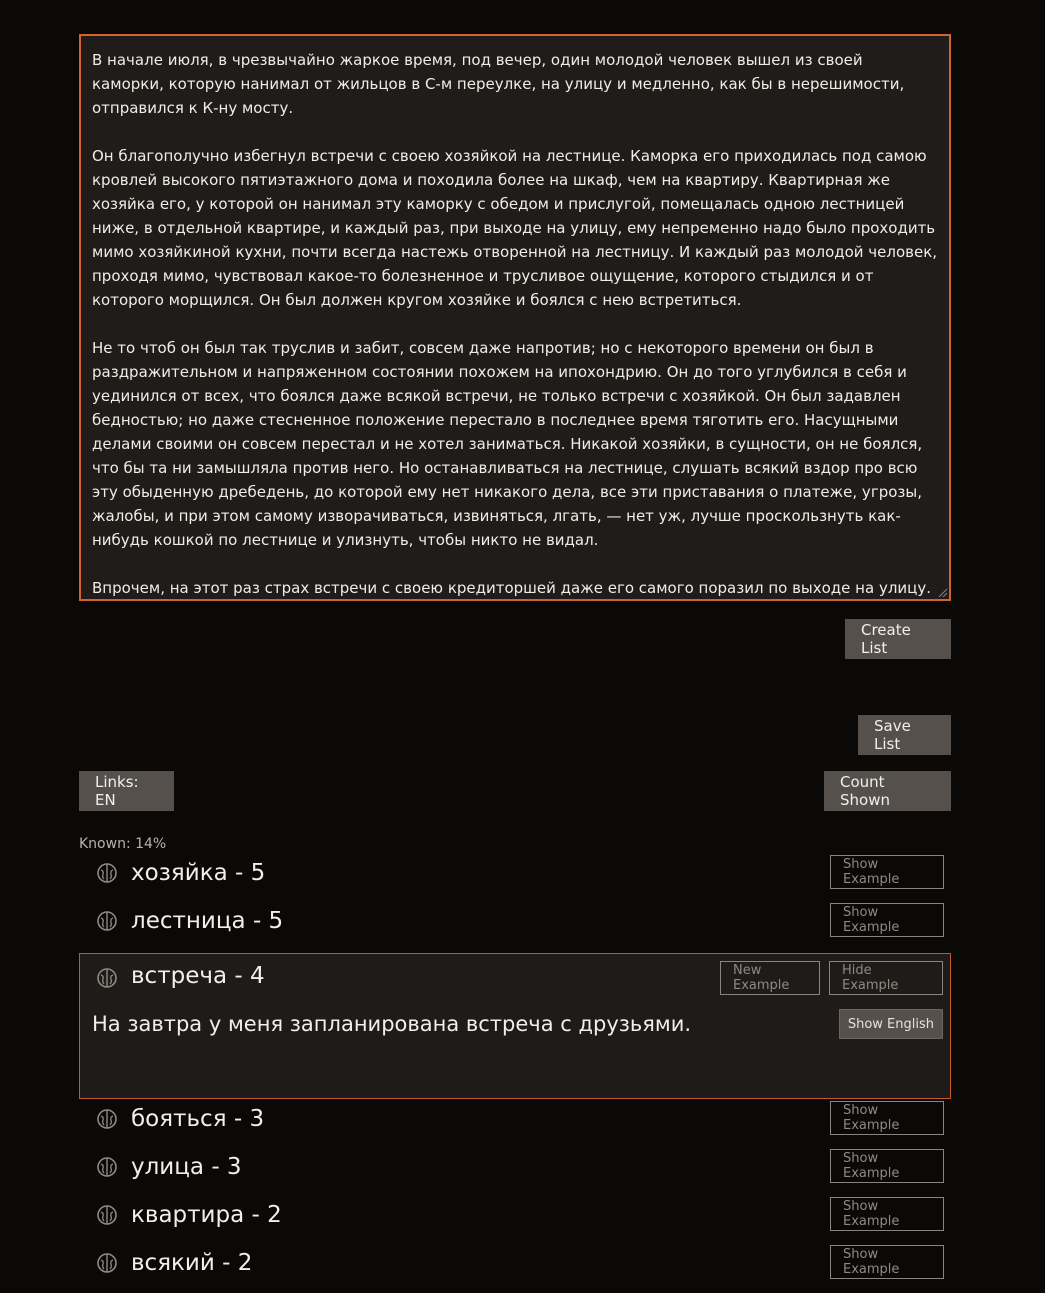 Image resolution: width=1045 pixels, height=1293 pixels. I want to click on word-label: встреча - 4, so click(198, 976).